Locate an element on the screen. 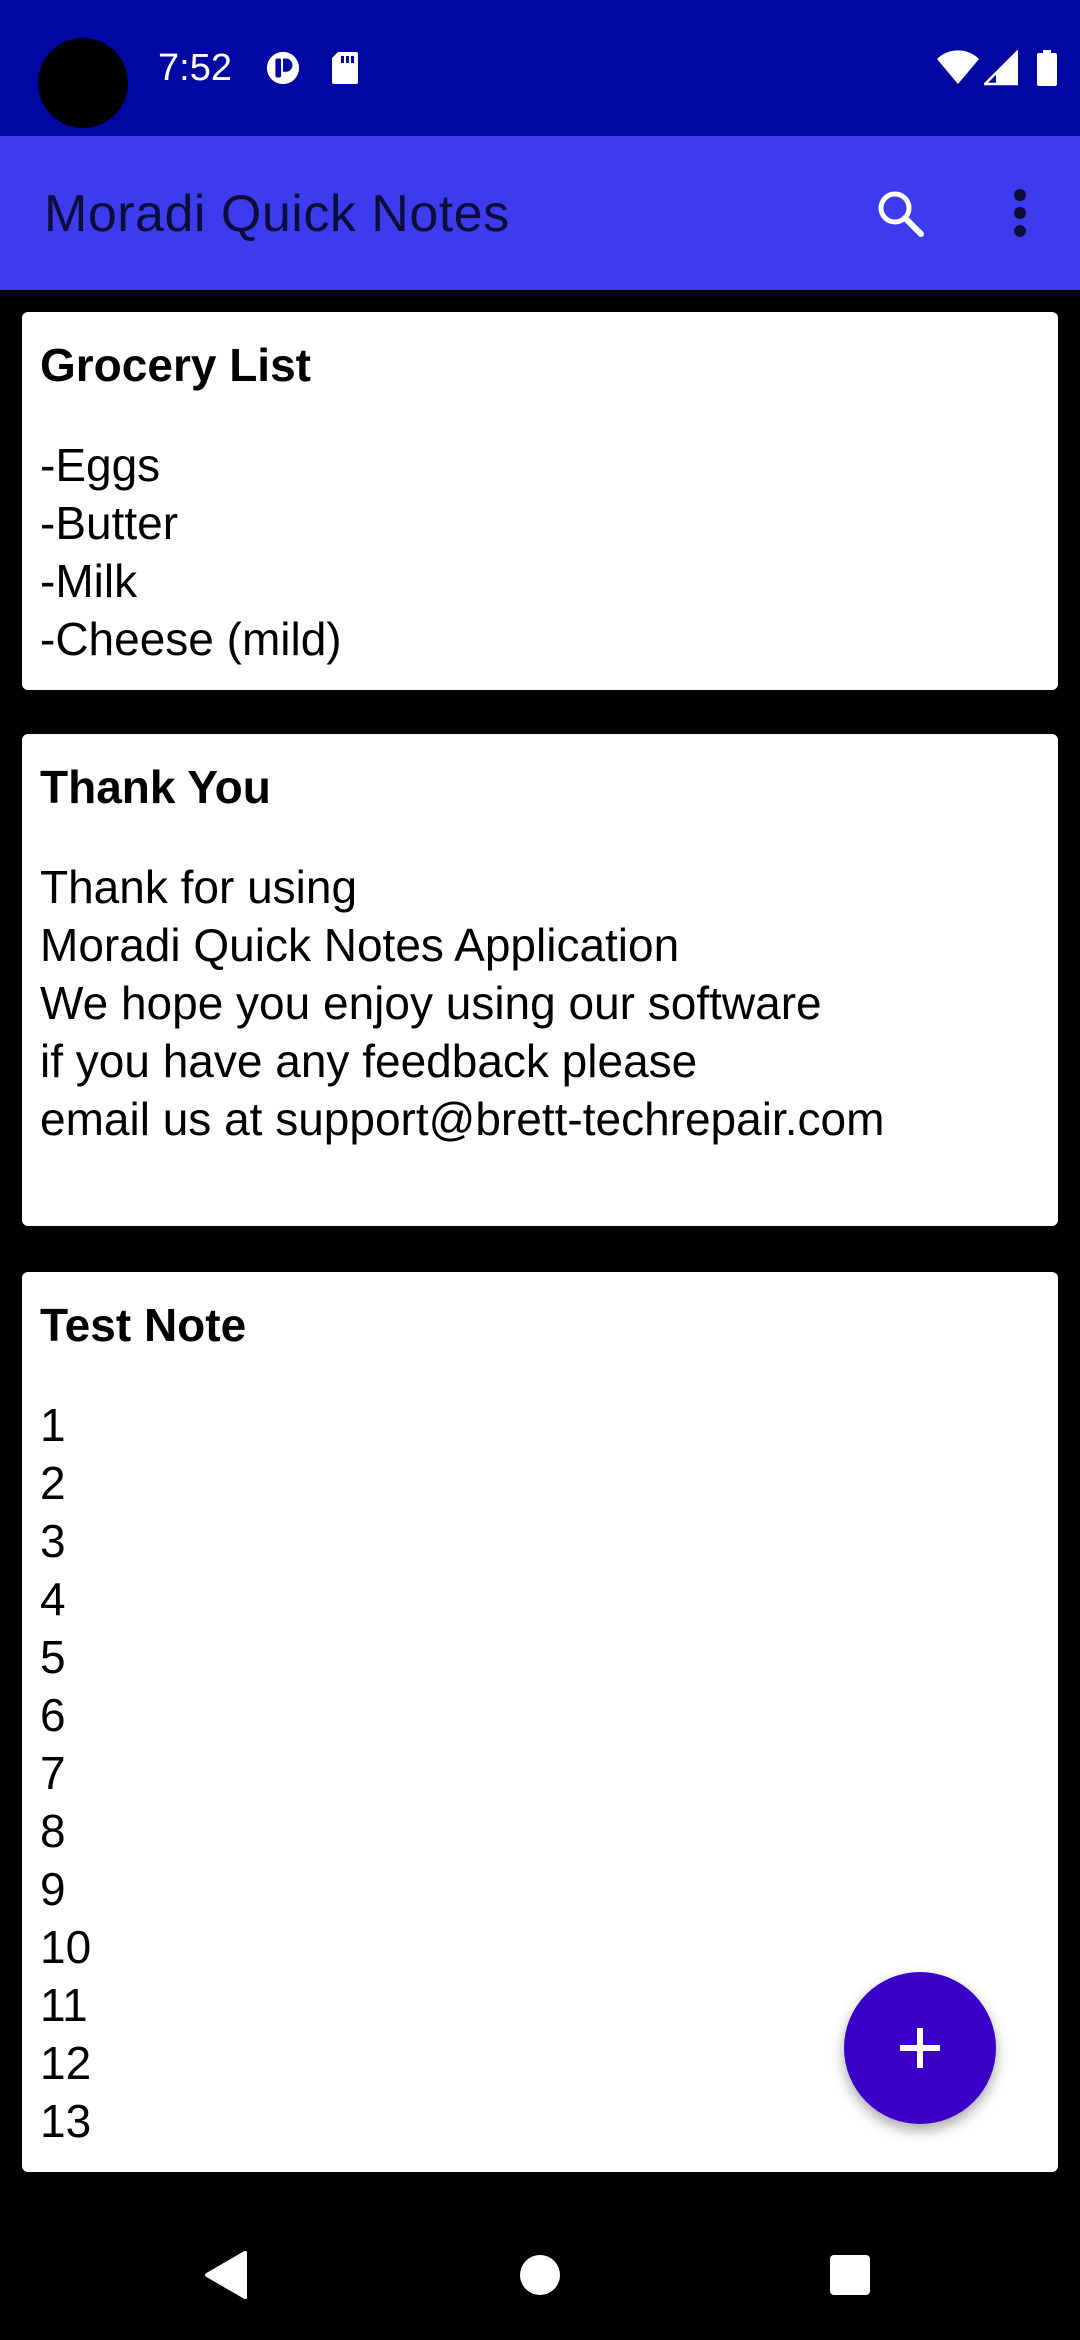 The image size is (1080, 2340). home-icon is located at coordinates (540, 2275).